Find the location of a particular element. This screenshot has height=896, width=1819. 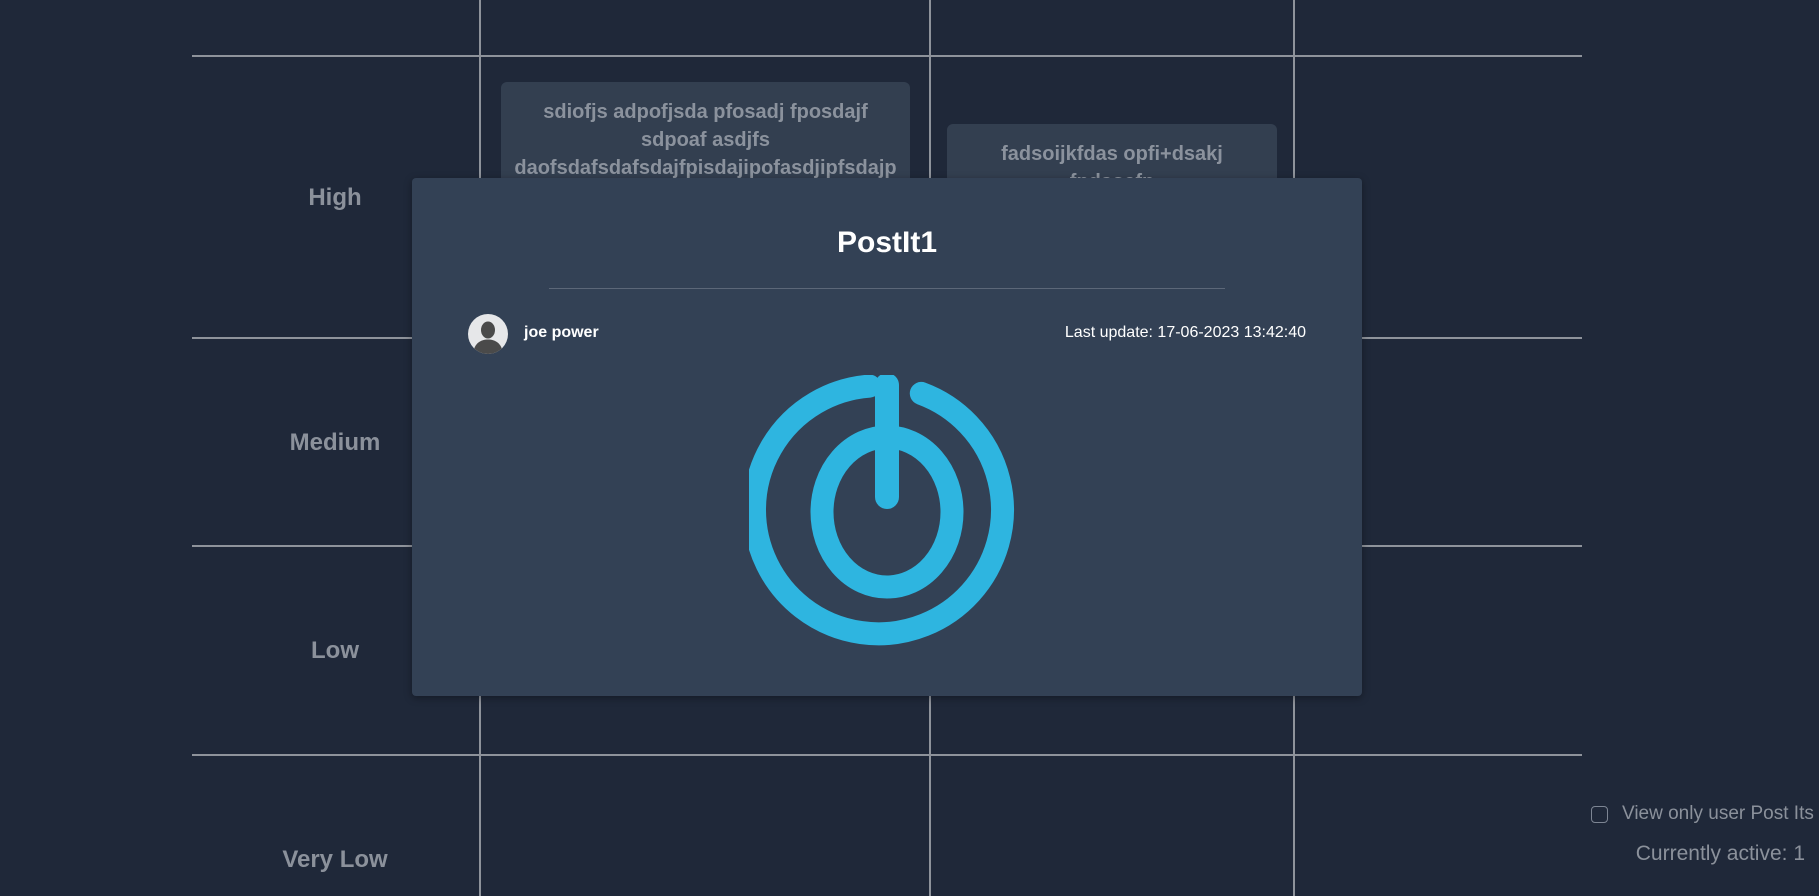

postit-text-line: sdpoaf asdjfs is located at coordinates (705, 140).